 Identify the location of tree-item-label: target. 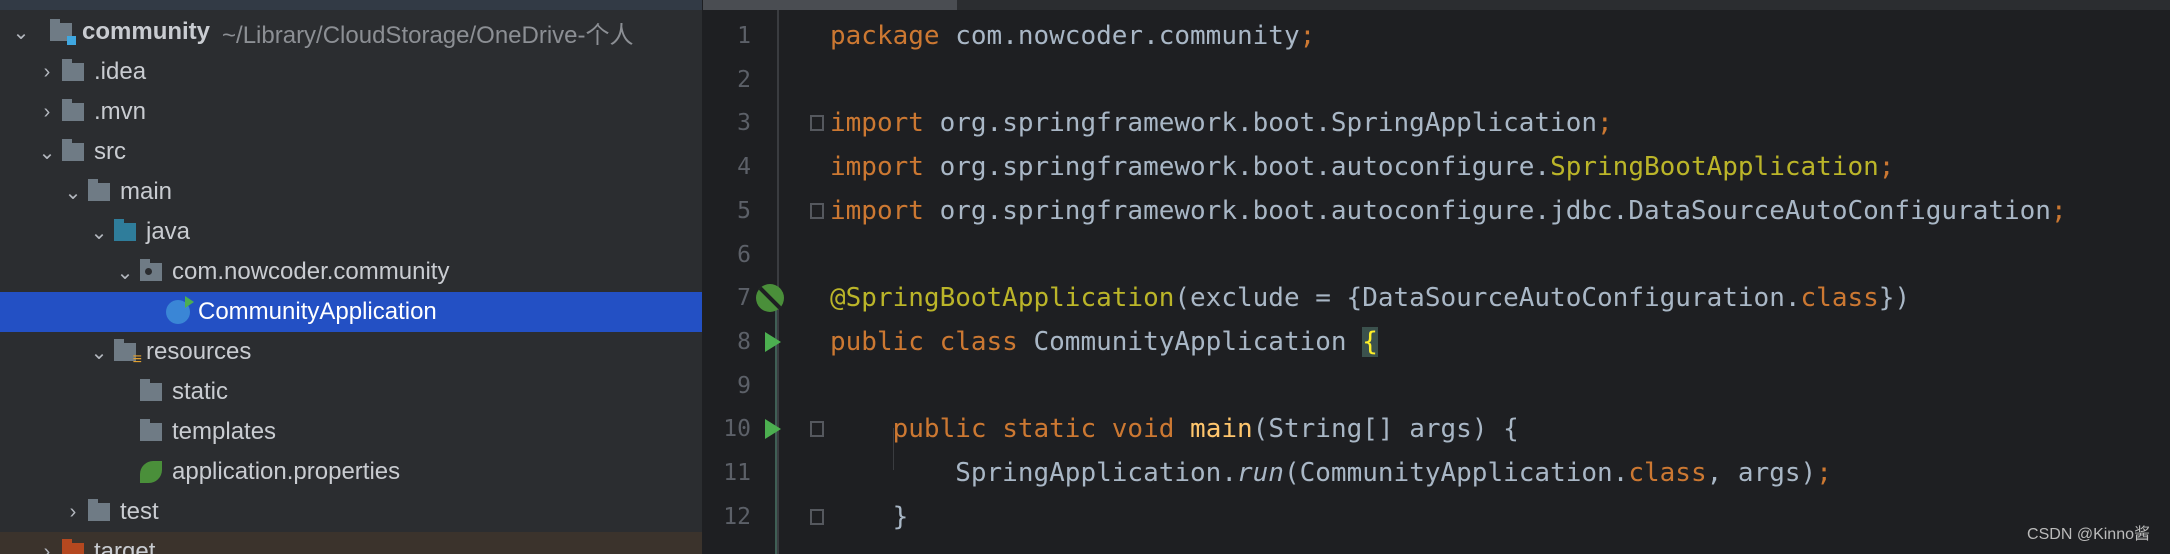
(125, 546).